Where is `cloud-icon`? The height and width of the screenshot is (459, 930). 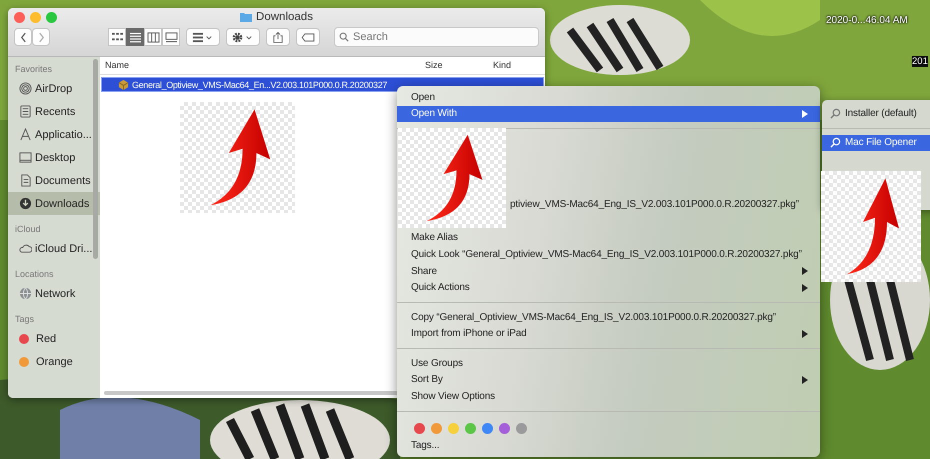
cloud-icon is located at coordinates (25, 248).